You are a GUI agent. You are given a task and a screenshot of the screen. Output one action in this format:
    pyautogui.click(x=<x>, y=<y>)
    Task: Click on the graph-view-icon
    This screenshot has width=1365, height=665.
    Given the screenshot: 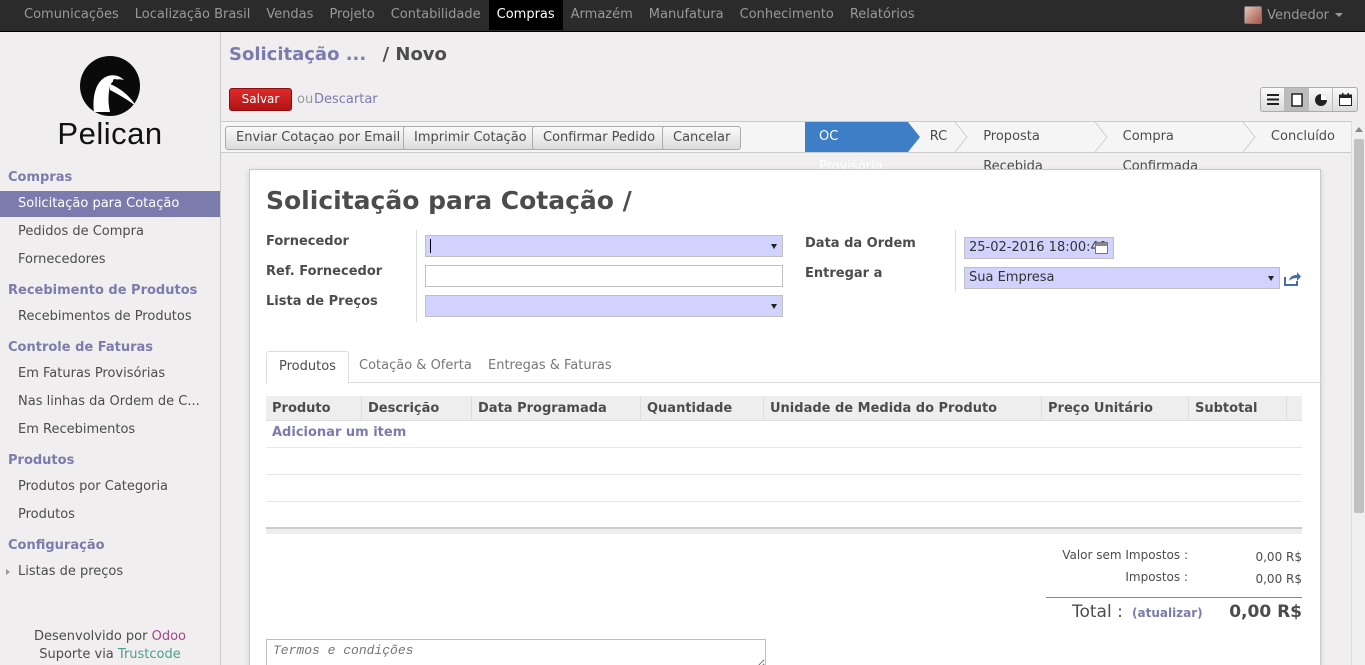 What is the action you would take?
    pyautogui.click(x=1321, y=99)
    